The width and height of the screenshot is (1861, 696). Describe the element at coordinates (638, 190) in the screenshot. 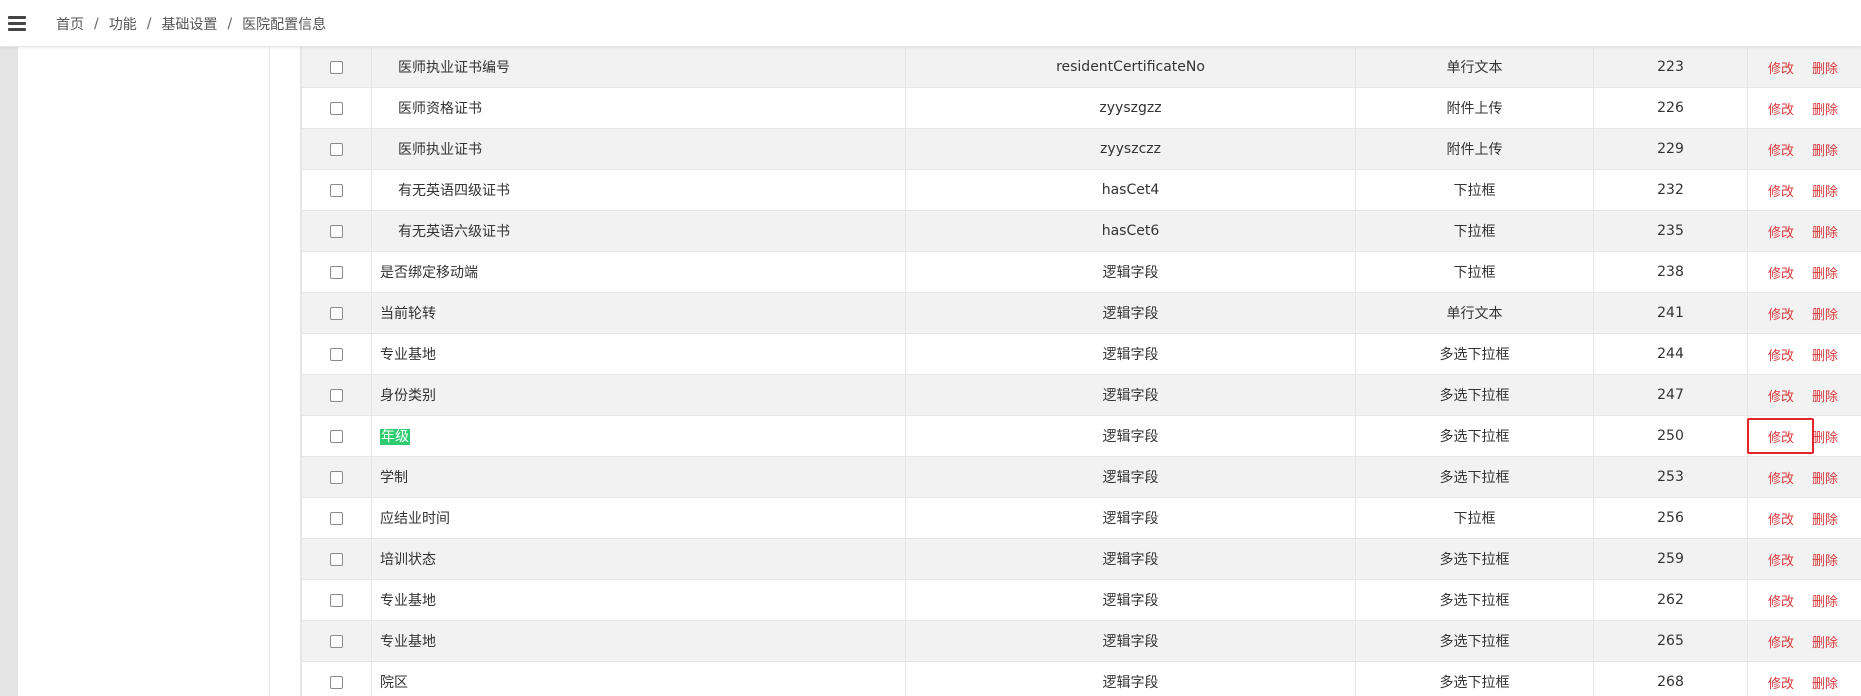

I see `field-name-cell: 有无英语四级证书` at that location.